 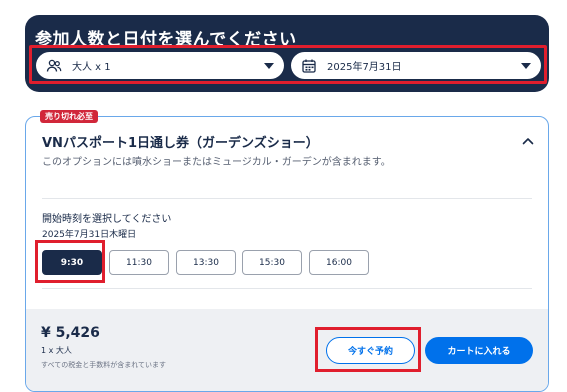 I want to click on tax-note: すべての税金と手数料が含まれています, so click(x=104, y=365).